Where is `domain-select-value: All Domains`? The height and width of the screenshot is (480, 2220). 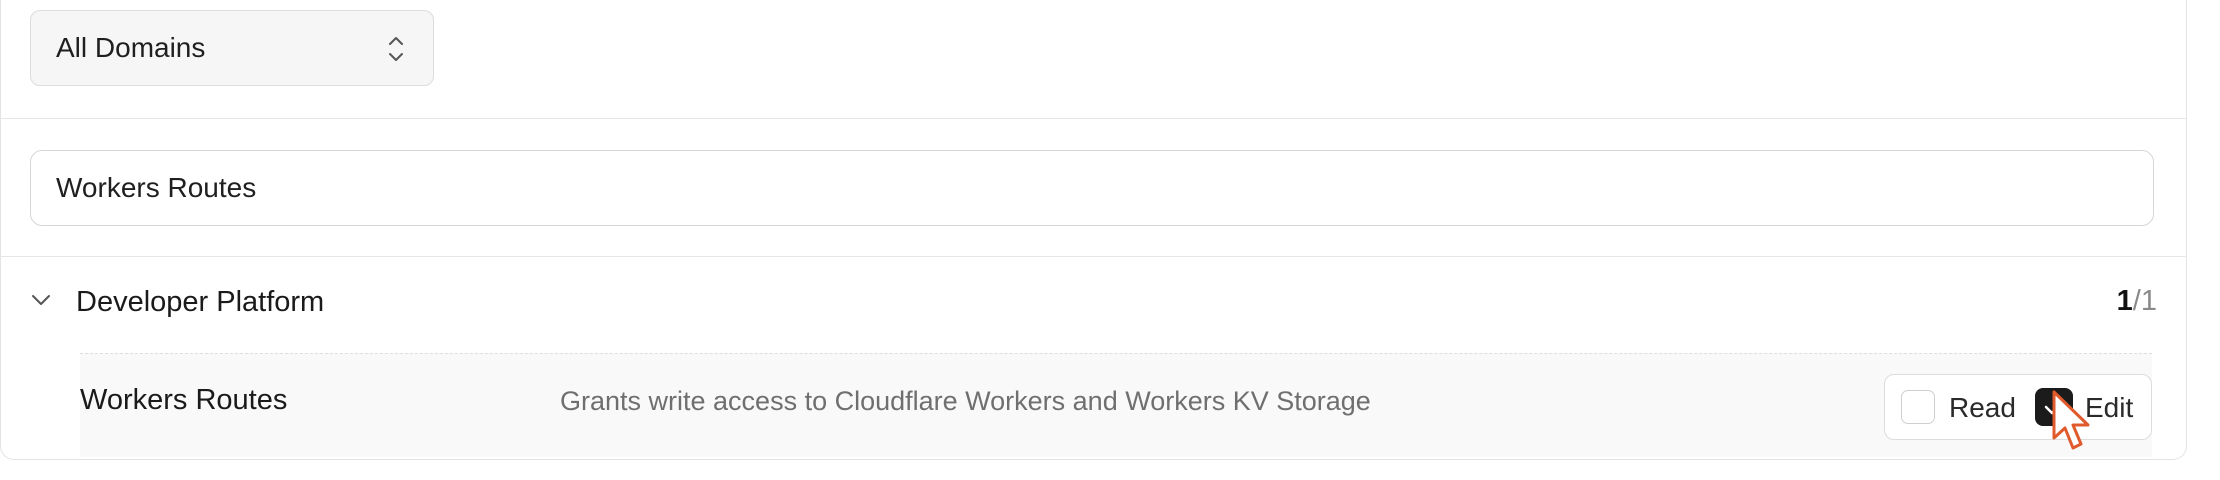 domain-select-value: All Domains is located at coordinates (131, 47).